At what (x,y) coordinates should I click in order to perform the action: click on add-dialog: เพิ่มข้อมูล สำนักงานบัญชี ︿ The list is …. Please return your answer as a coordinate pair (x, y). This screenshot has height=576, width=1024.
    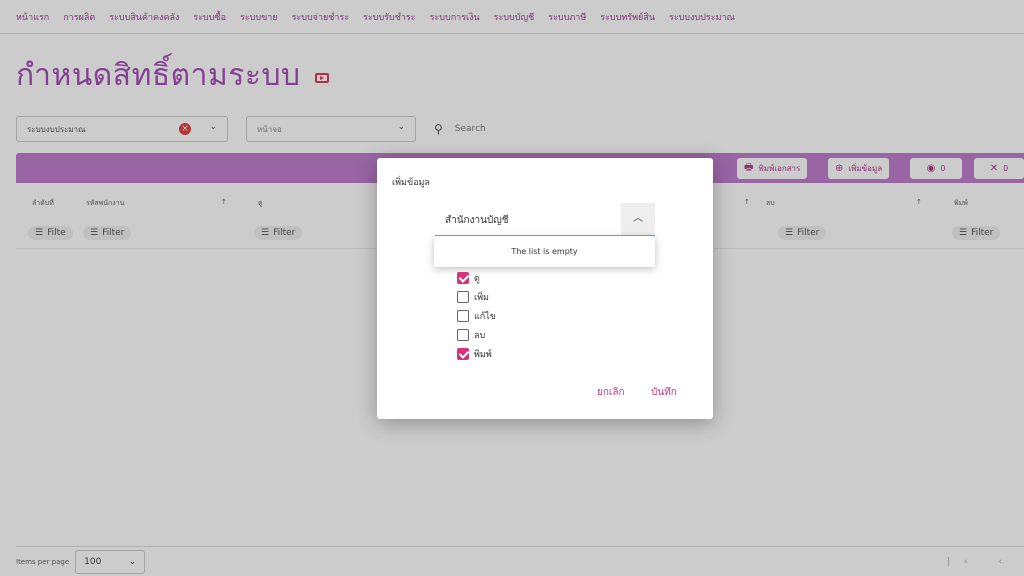
    Looking at the image, I should click on (545, 288).